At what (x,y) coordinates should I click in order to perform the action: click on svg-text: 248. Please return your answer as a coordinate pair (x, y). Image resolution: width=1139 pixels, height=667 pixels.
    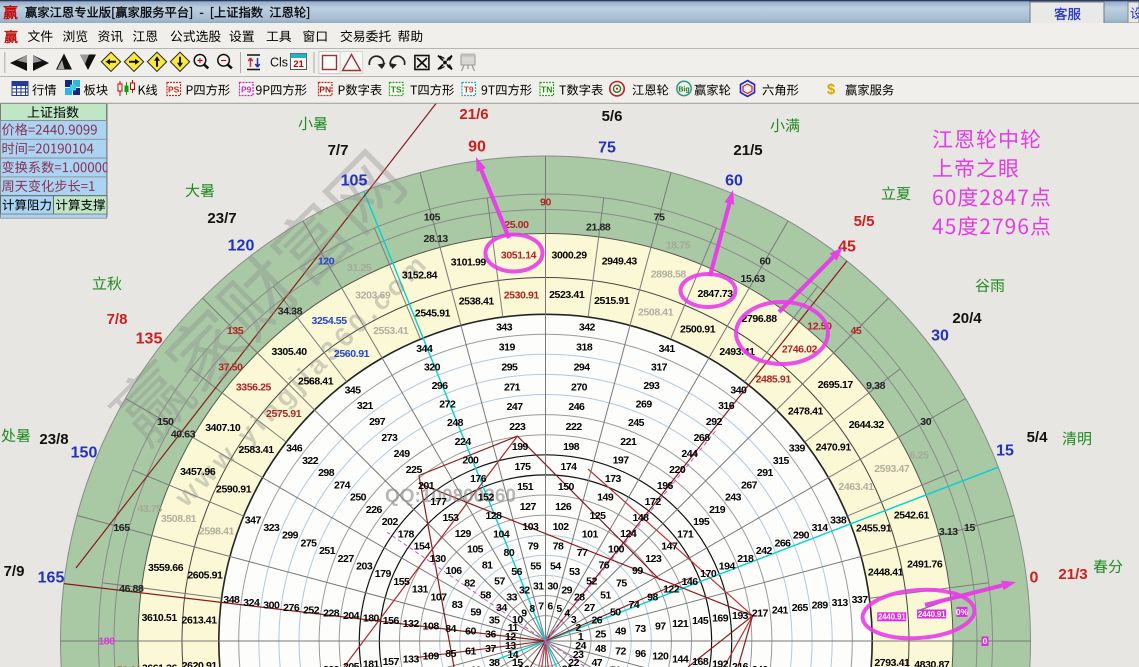
    Looking at the image, I should click on (455, 423).